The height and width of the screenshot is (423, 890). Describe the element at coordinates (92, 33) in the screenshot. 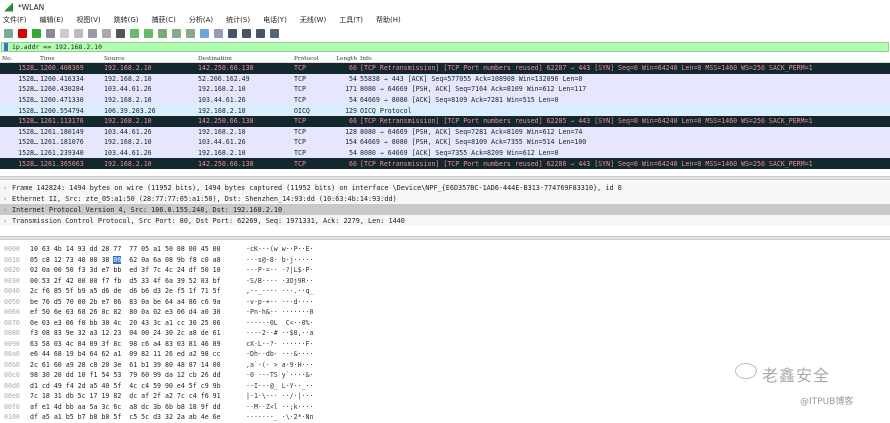

I see `close-file-icon` at that location.